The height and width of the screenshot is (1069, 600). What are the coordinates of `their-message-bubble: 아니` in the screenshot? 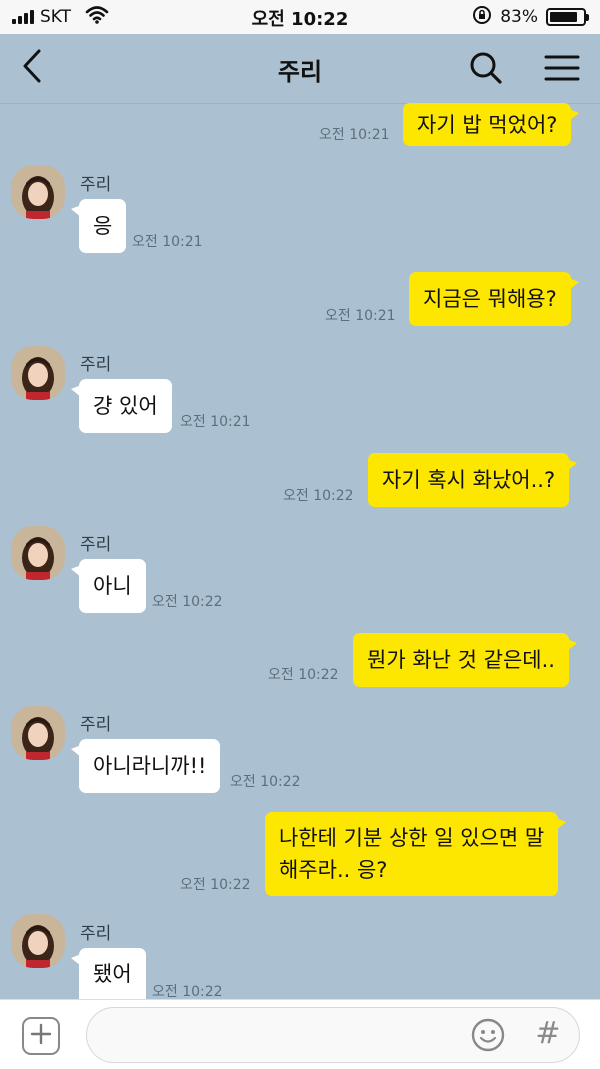 It's located at (108, 586).